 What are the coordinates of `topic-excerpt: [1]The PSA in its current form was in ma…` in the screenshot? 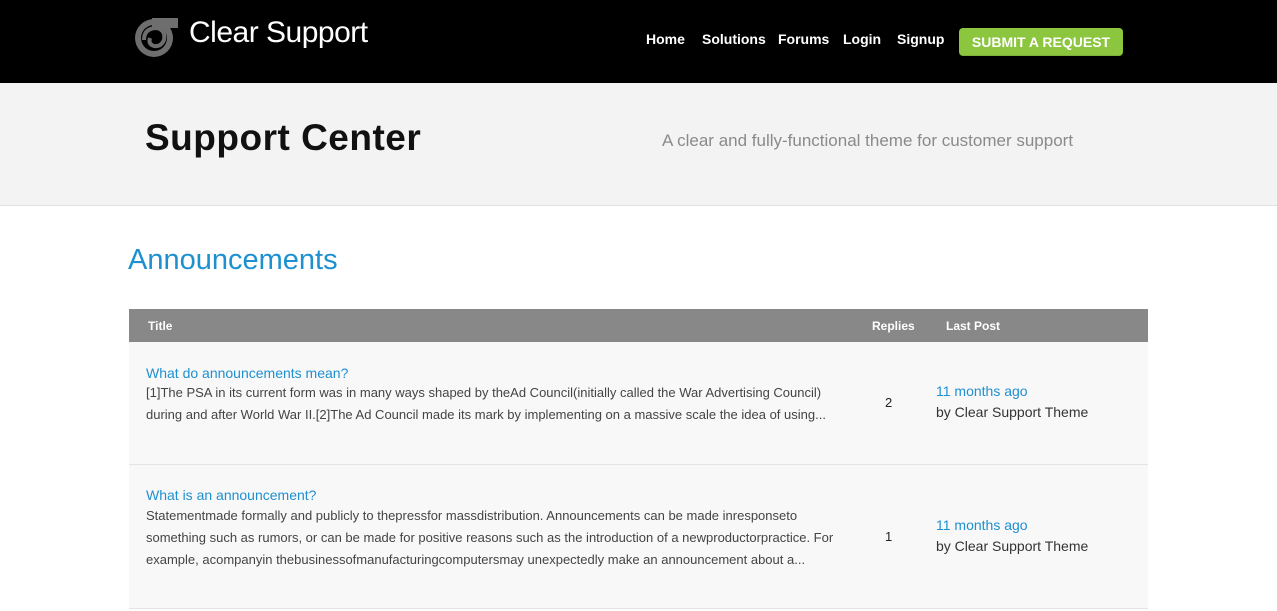 It's located at (486, 403).